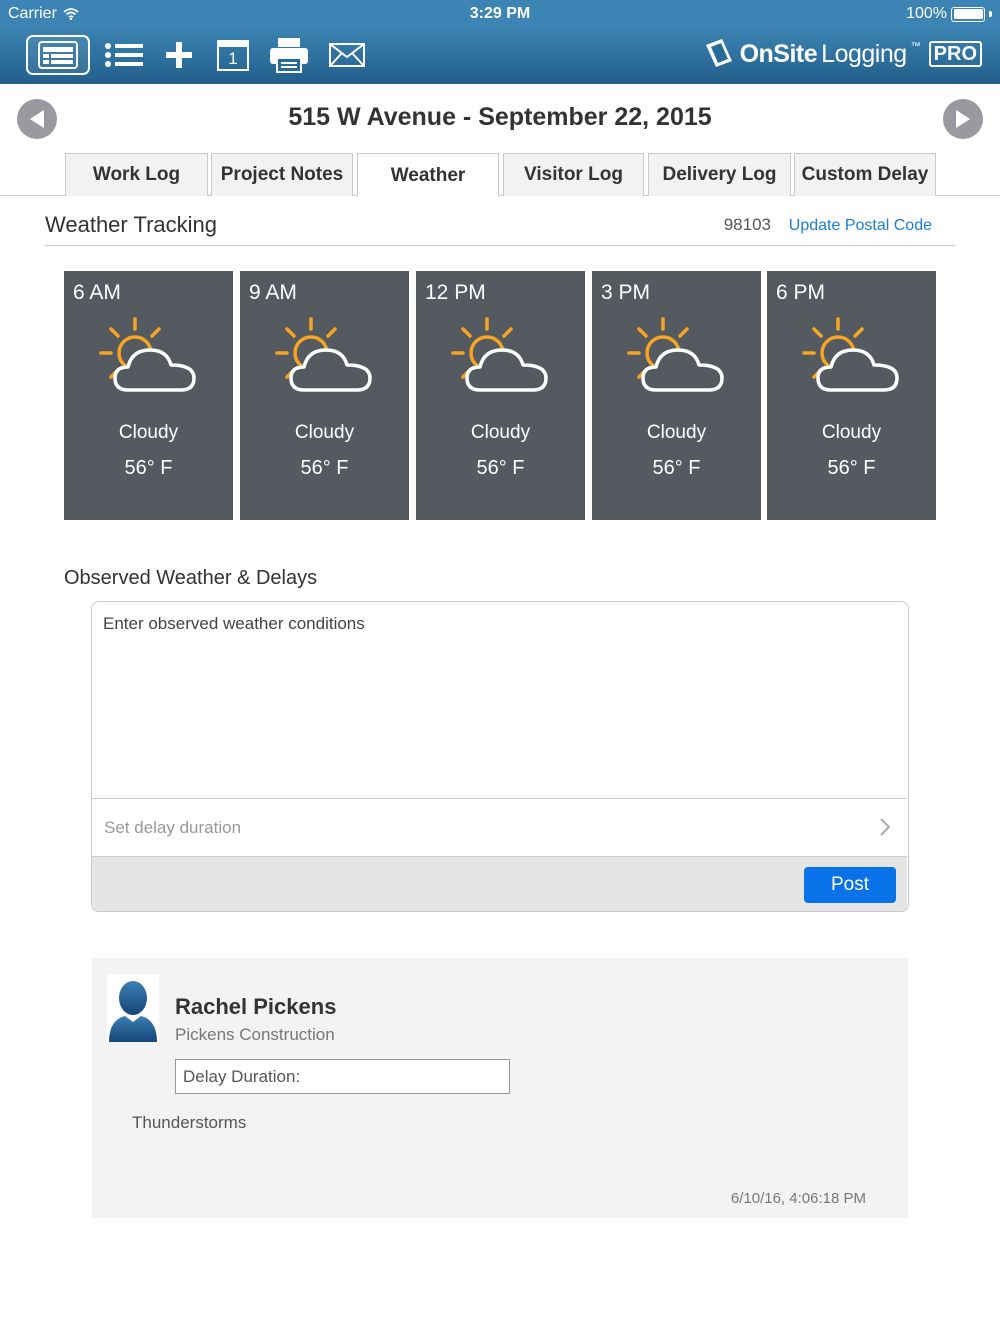 The image size is (1000, 1334). I want to click on tab-work-log: Work Log, so click(136, 174).